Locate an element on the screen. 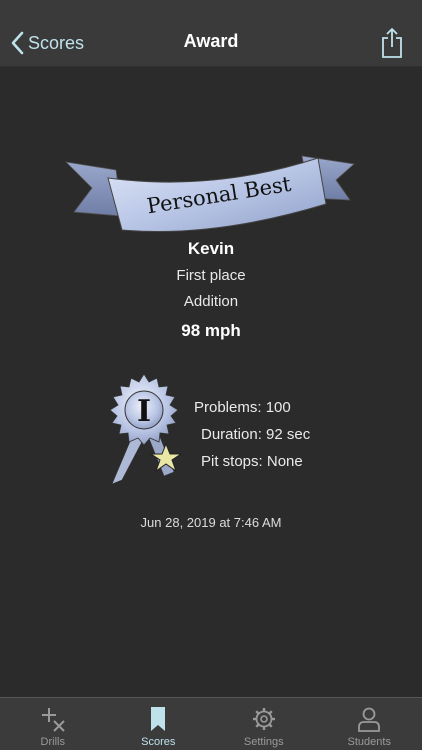 The height and width of the screenshot is (750, 422). person-icon is located at coordinates (369, 719).